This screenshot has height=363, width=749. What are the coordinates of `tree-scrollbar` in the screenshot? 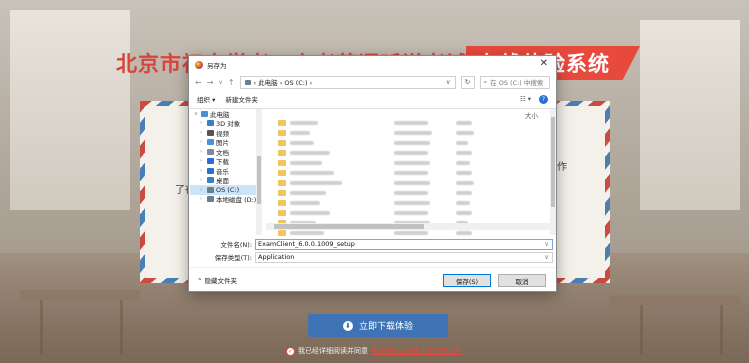 It's located at (259, 172).